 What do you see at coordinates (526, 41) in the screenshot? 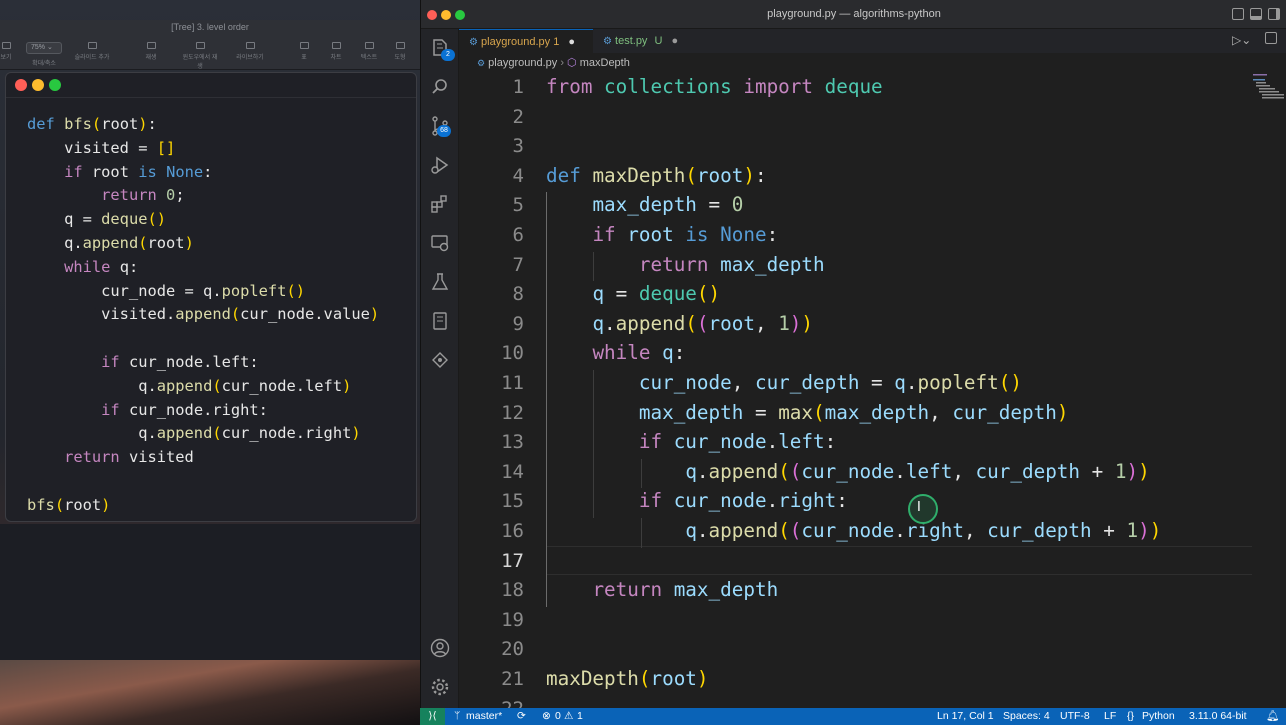
I see `tab-playground: ⚙ playground.py 1 ●` at bounding box center [526, 41].